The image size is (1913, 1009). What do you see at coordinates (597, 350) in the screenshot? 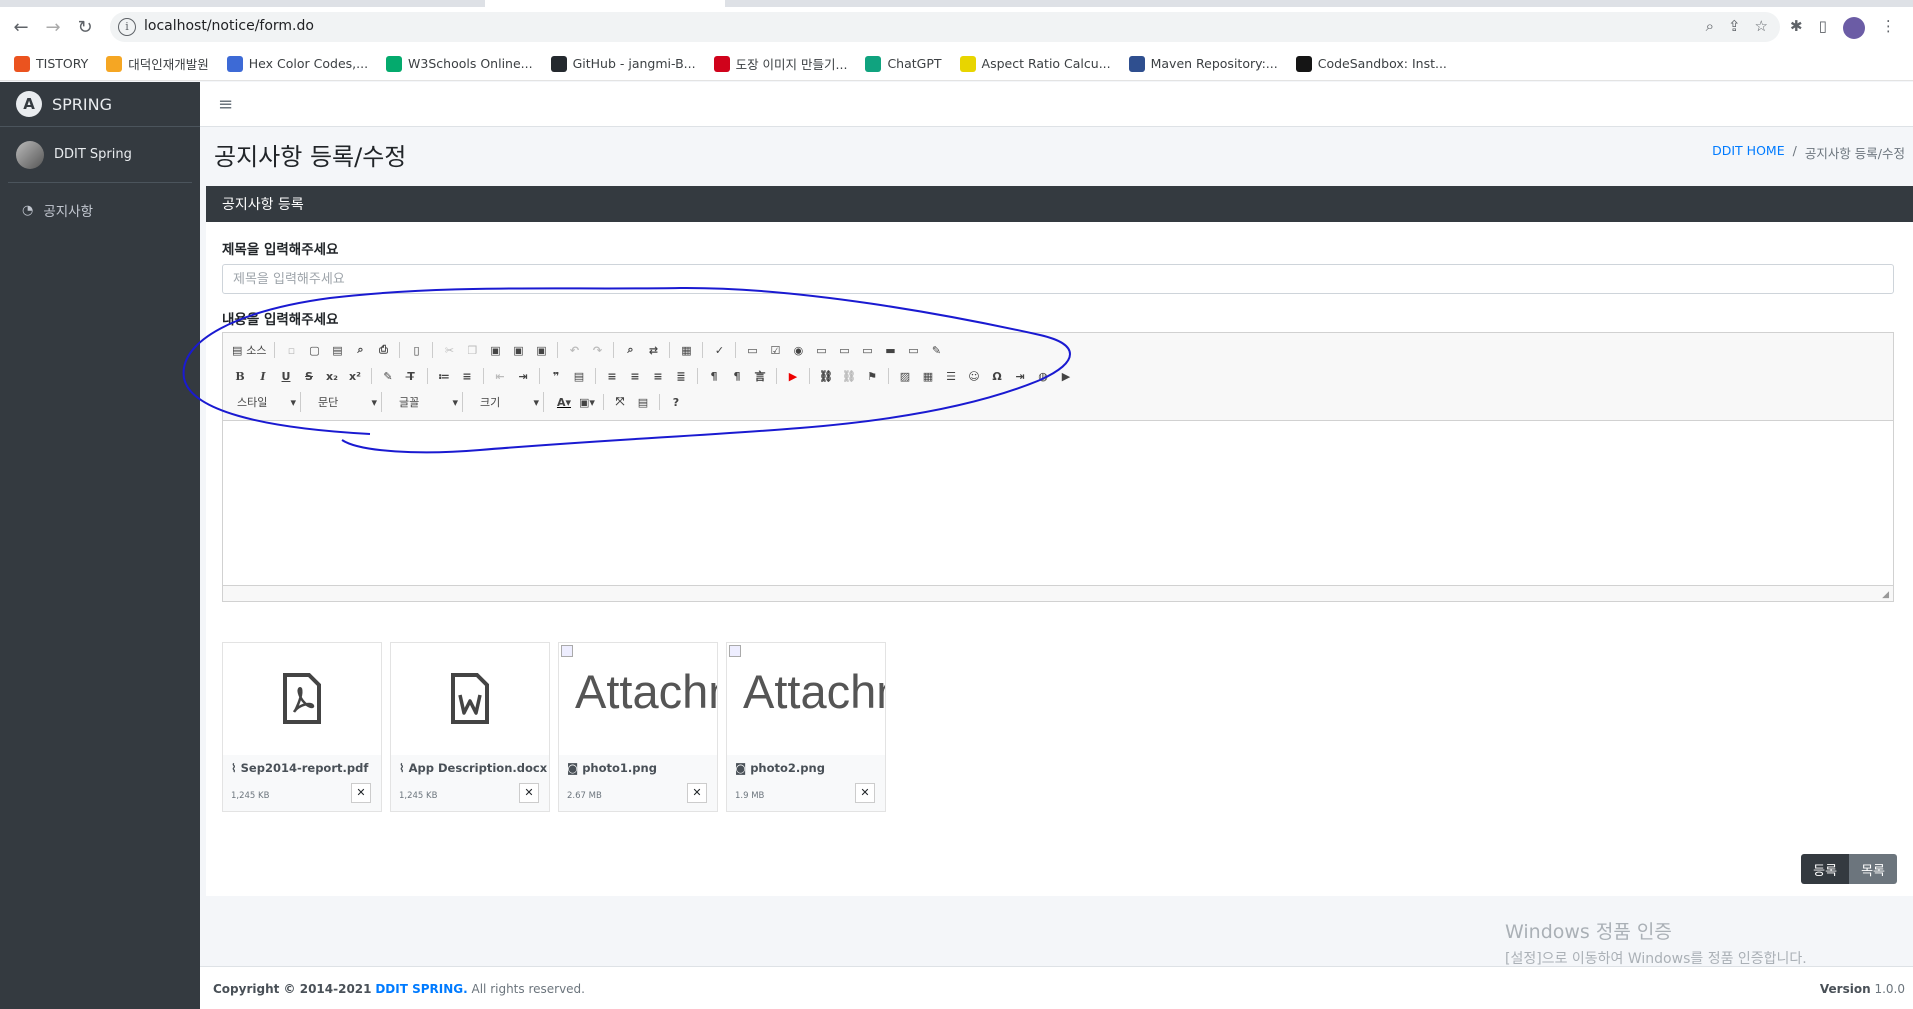
I see `redo-icon: ↷` at bounding box center [597, 350].